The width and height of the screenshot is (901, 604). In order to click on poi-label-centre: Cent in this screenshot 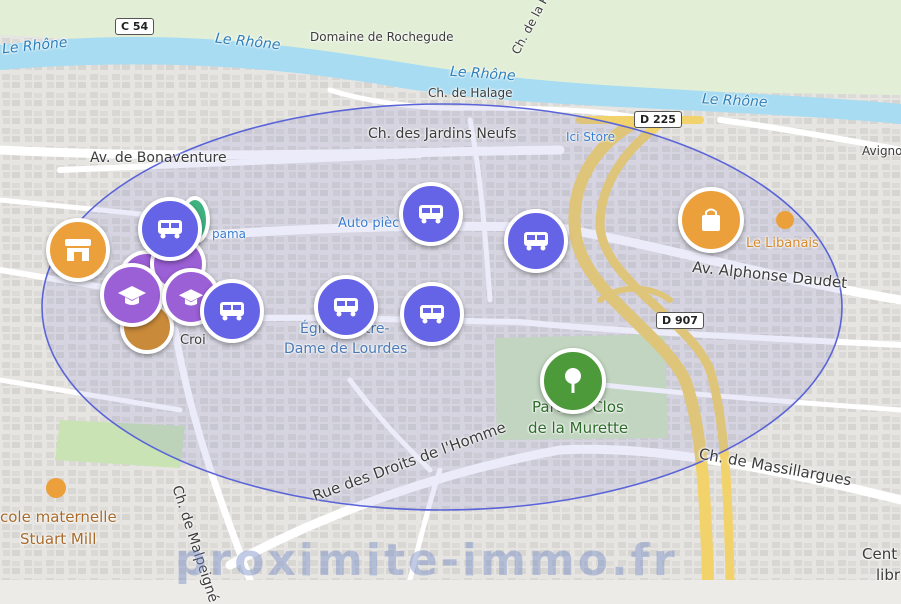, I will do `click(880, 554)`.